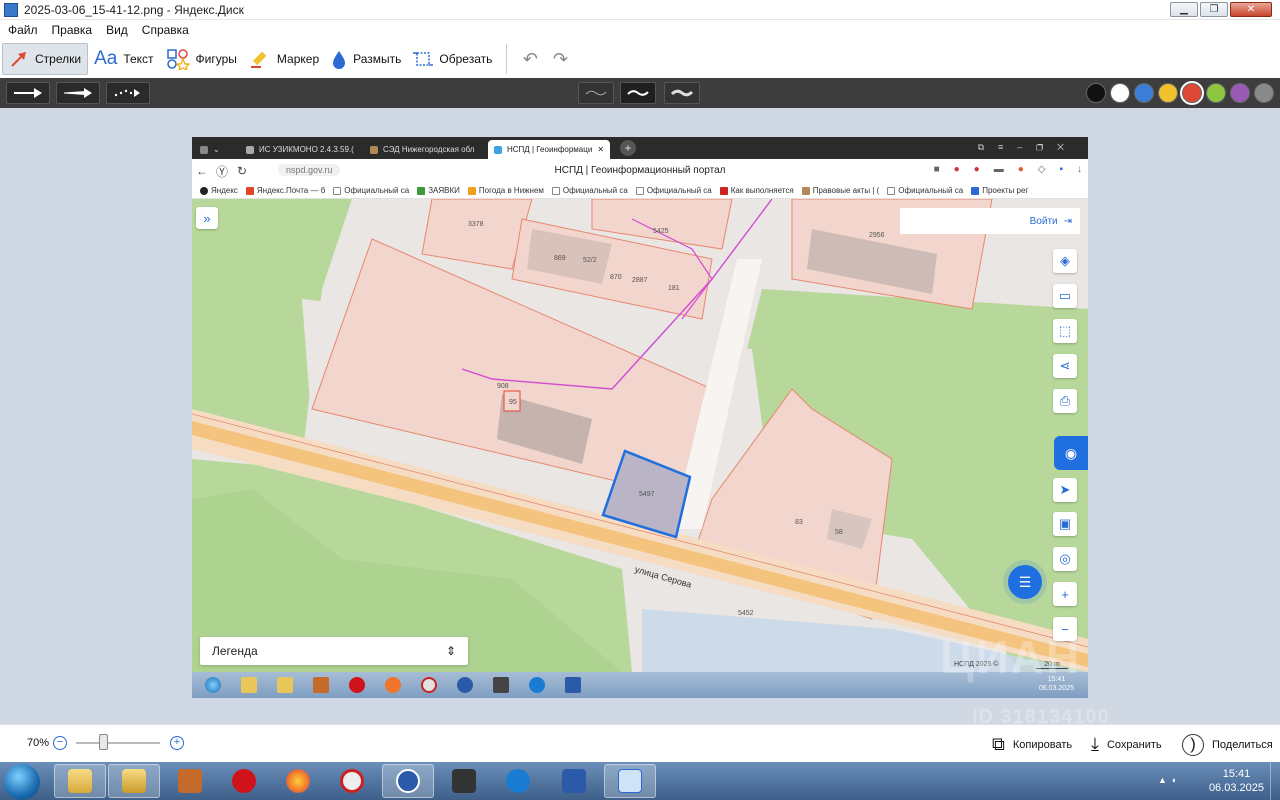 Image resolution: width=1280 pixels, height=800 pixels. Describe the element at coordinates (80, 781) in the screenshot. I see `taskbar-explorer` at that location.